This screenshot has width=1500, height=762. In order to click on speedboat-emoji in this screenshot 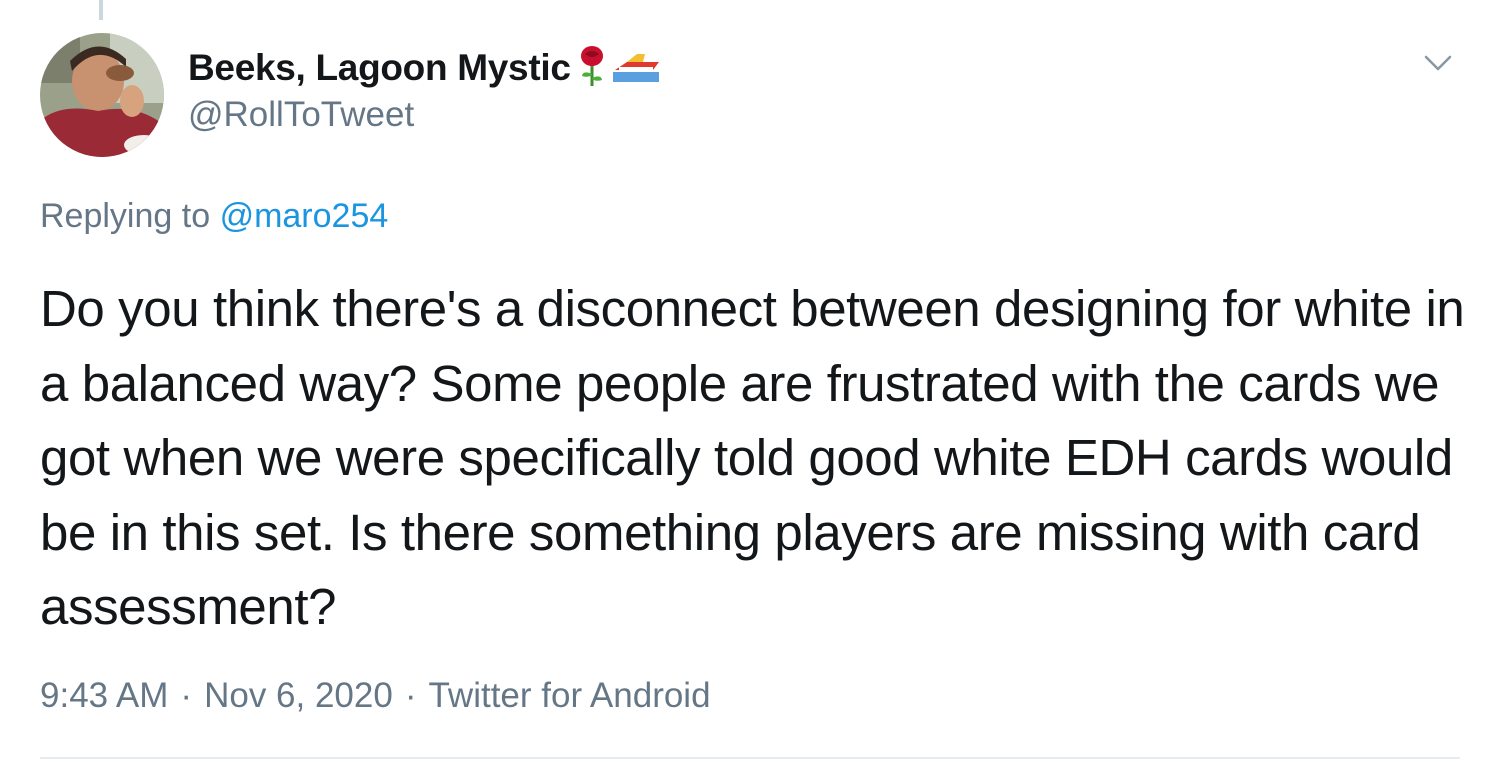, I will do `click(635, 68)`.